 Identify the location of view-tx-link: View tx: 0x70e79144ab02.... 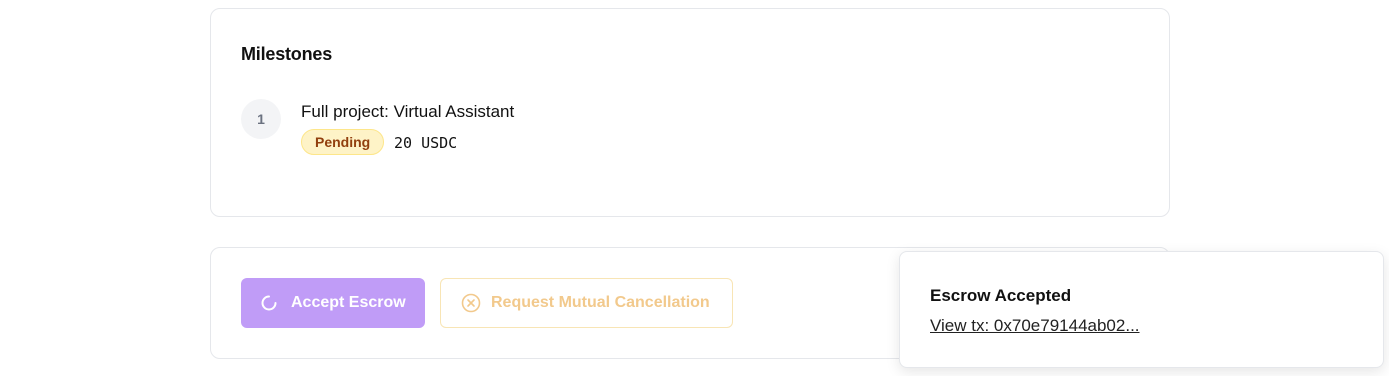
(1035, 326).